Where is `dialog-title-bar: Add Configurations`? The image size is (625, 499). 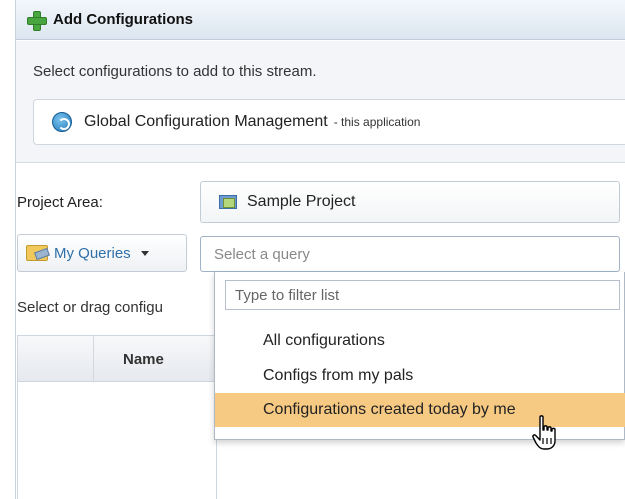 dialog-title-bar: Add Configurations is located at coordinates (320, 20).